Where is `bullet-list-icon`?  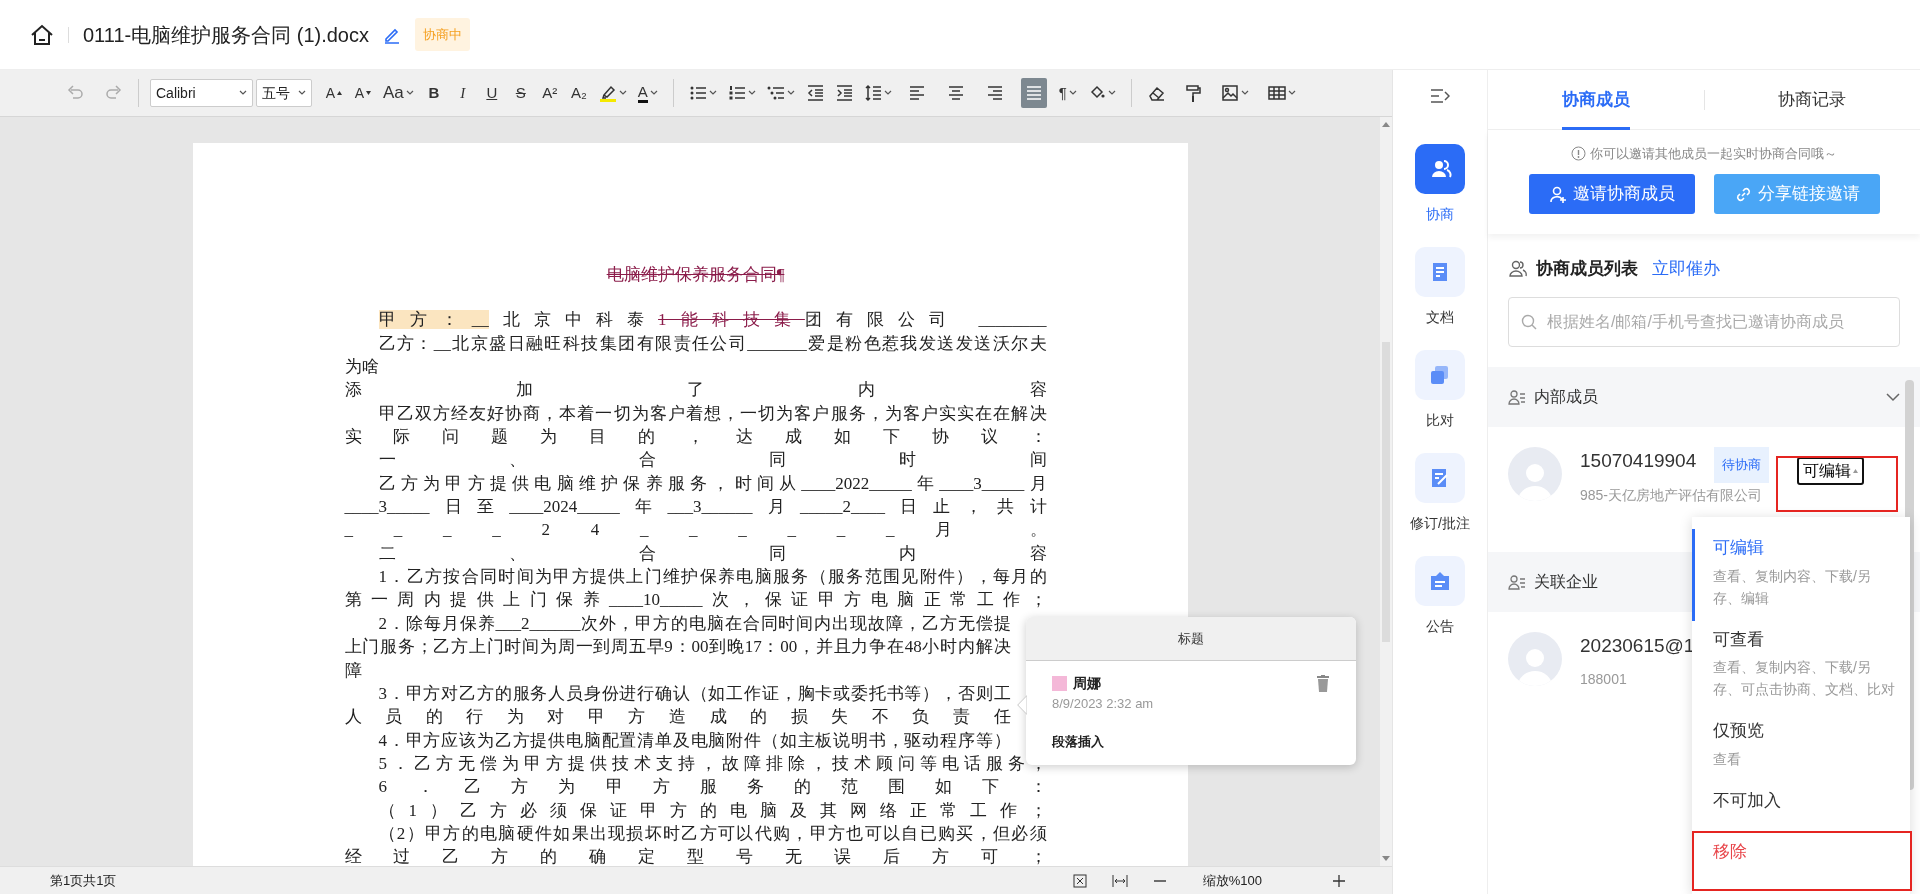
bullet-list-icon is located at coordinates (697, 93).